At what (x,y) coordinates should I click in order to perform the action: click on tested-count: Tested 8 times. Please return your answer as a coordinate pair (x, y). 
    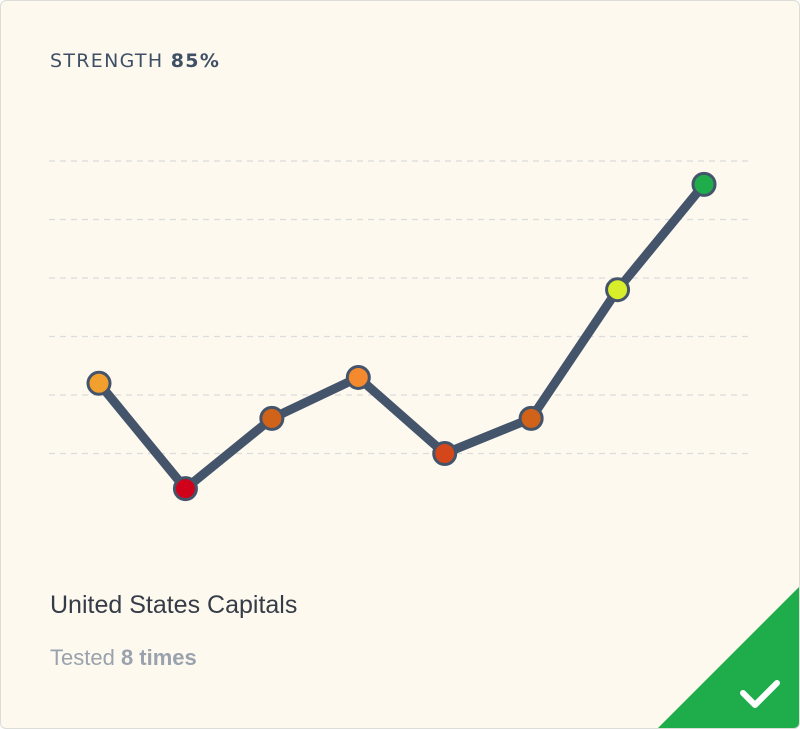
    Looking at the image, I should click on (123, 658).